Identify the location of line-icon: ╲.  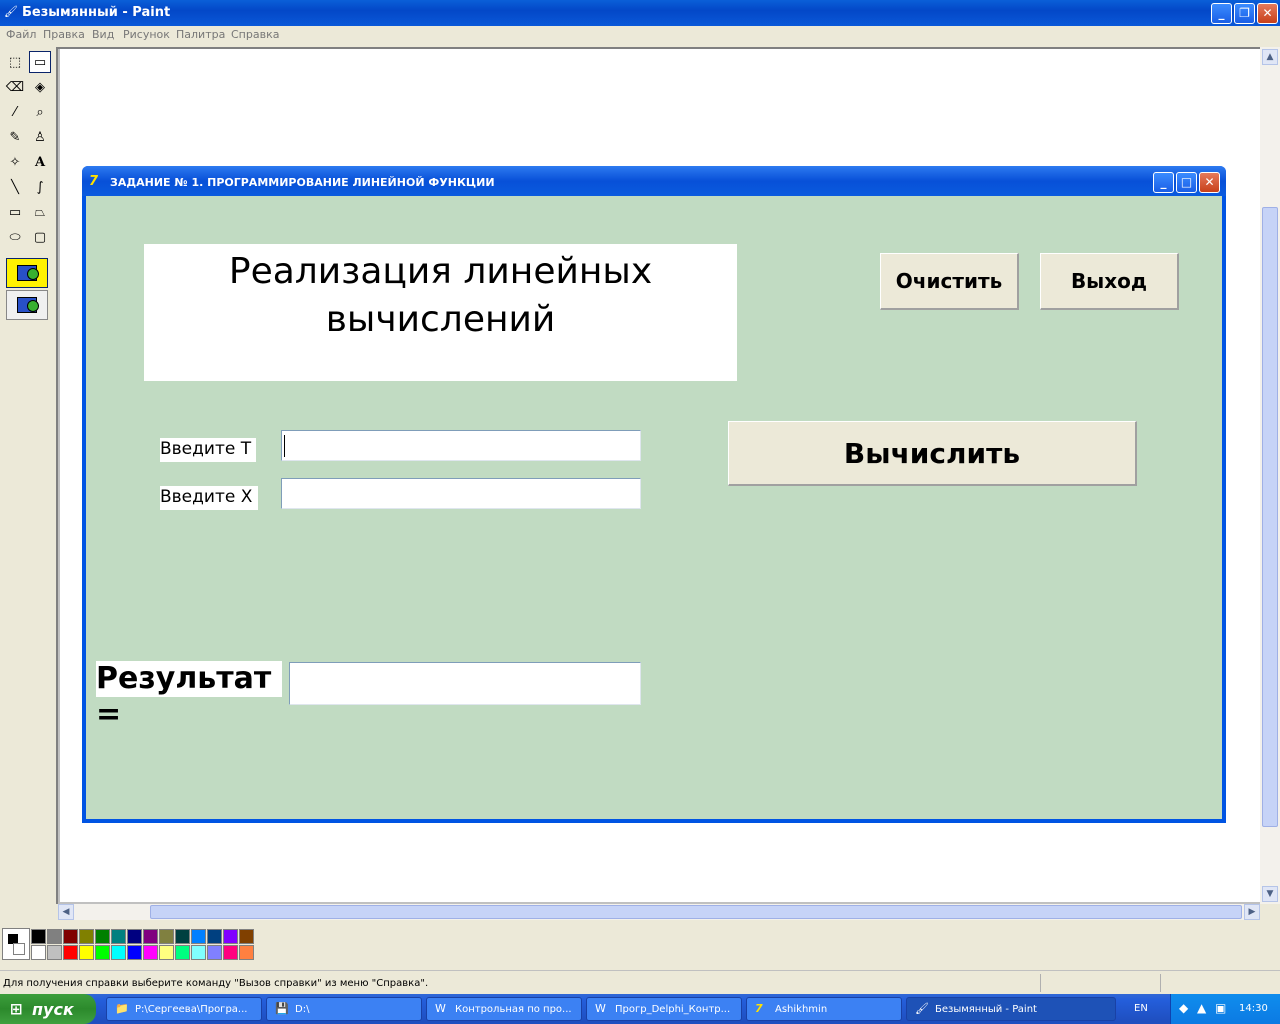
(15, 187).